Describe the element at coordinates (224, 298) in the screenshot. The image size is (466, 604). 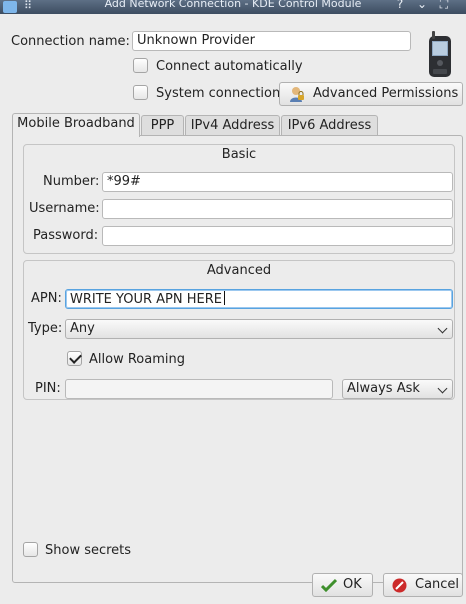
I see `text-cursor` at that location.